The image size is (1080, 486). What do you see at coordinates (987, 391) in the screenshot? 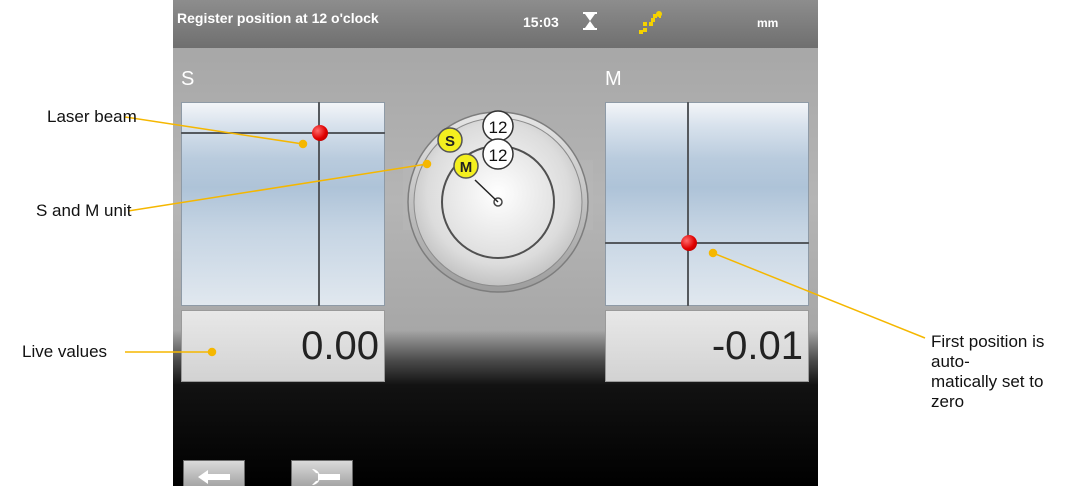
I see `first-position-callout-line2: matically set to zero` at bounding box center [987, 391].